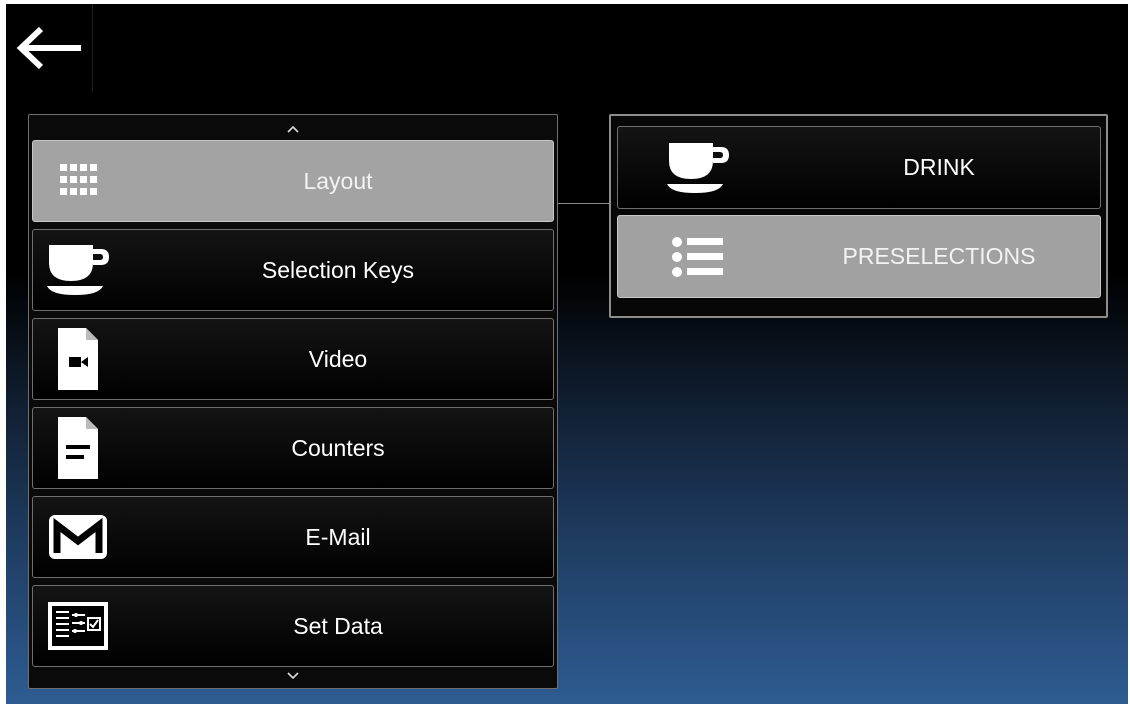  I want to click on chevron-down-icon, so click(293, 675).